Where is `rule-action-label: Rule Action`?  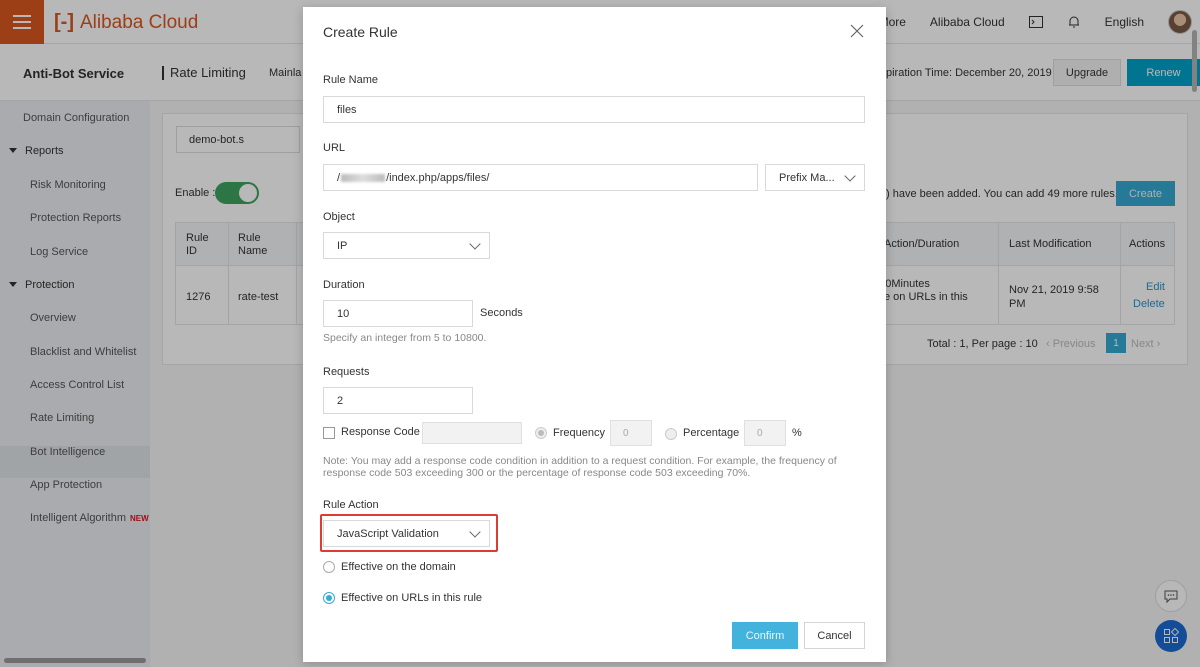 rule-action-label: Rule Action is located at coordinates (351, 505).